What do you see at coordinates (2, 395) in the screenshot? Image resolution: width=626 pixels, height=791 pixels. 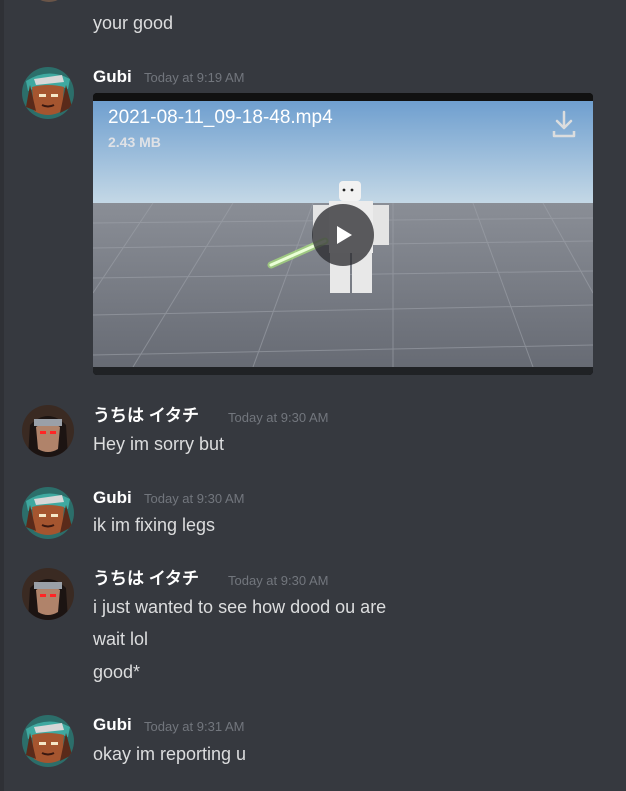 I see `left-panel-edge` at bounding box center [2, 395].